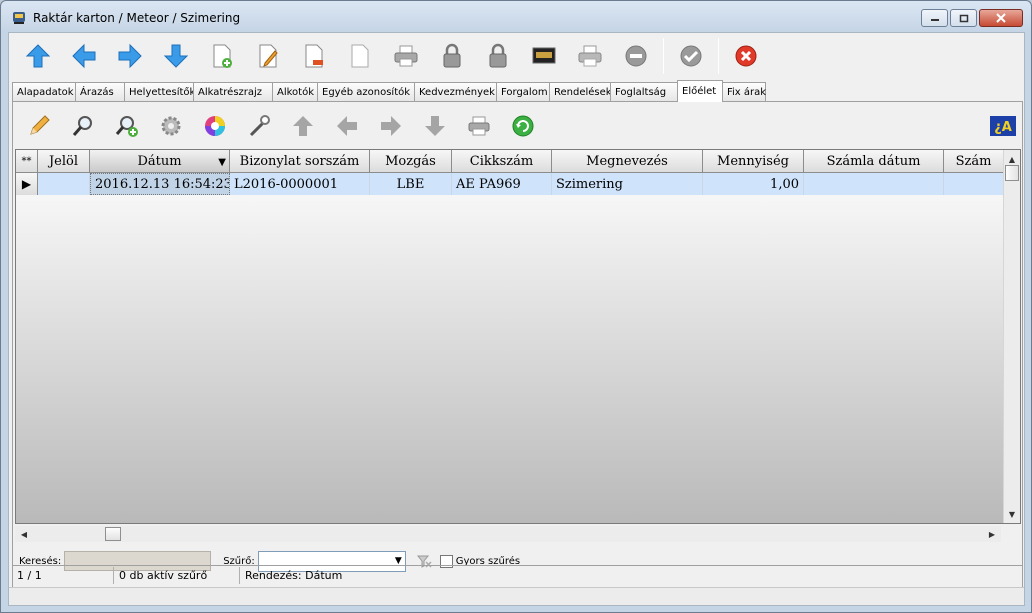 The width and height of the screenshot is (1032, 613). Describe the element at coordinates (44, 91) in the screenshot. I see `tab-0: Alapadatok` at that location.